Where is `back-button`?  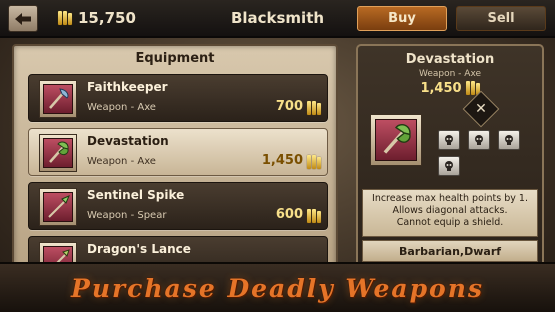
back-button is located at coordinates (23, 18).